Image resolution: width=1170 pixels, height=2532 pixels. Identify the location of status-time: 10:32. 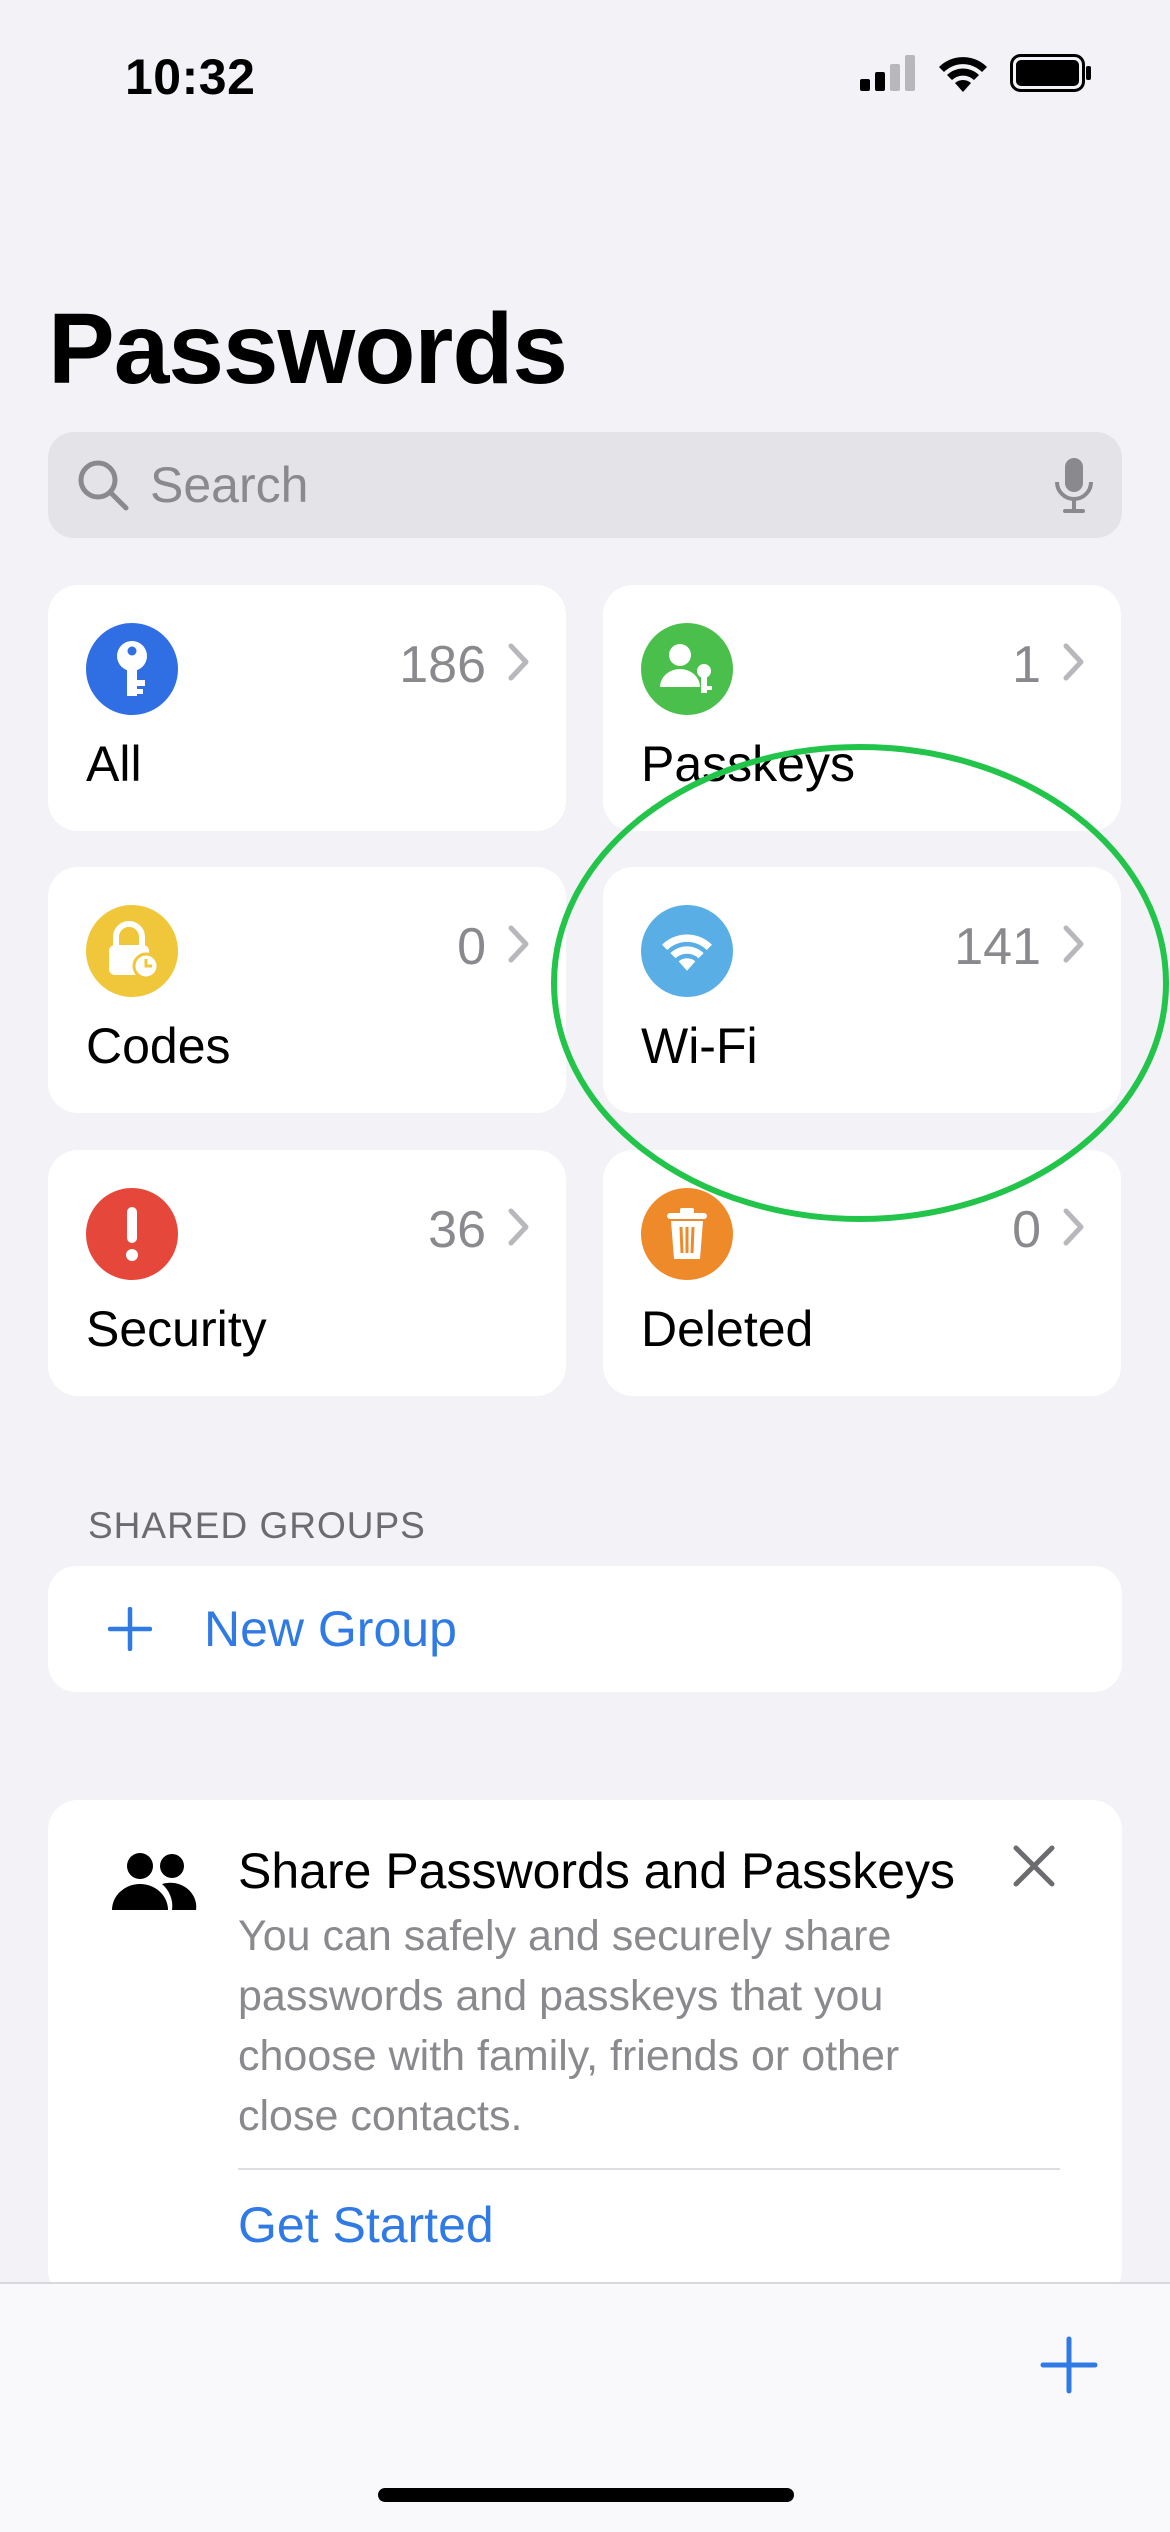
(190, 77).